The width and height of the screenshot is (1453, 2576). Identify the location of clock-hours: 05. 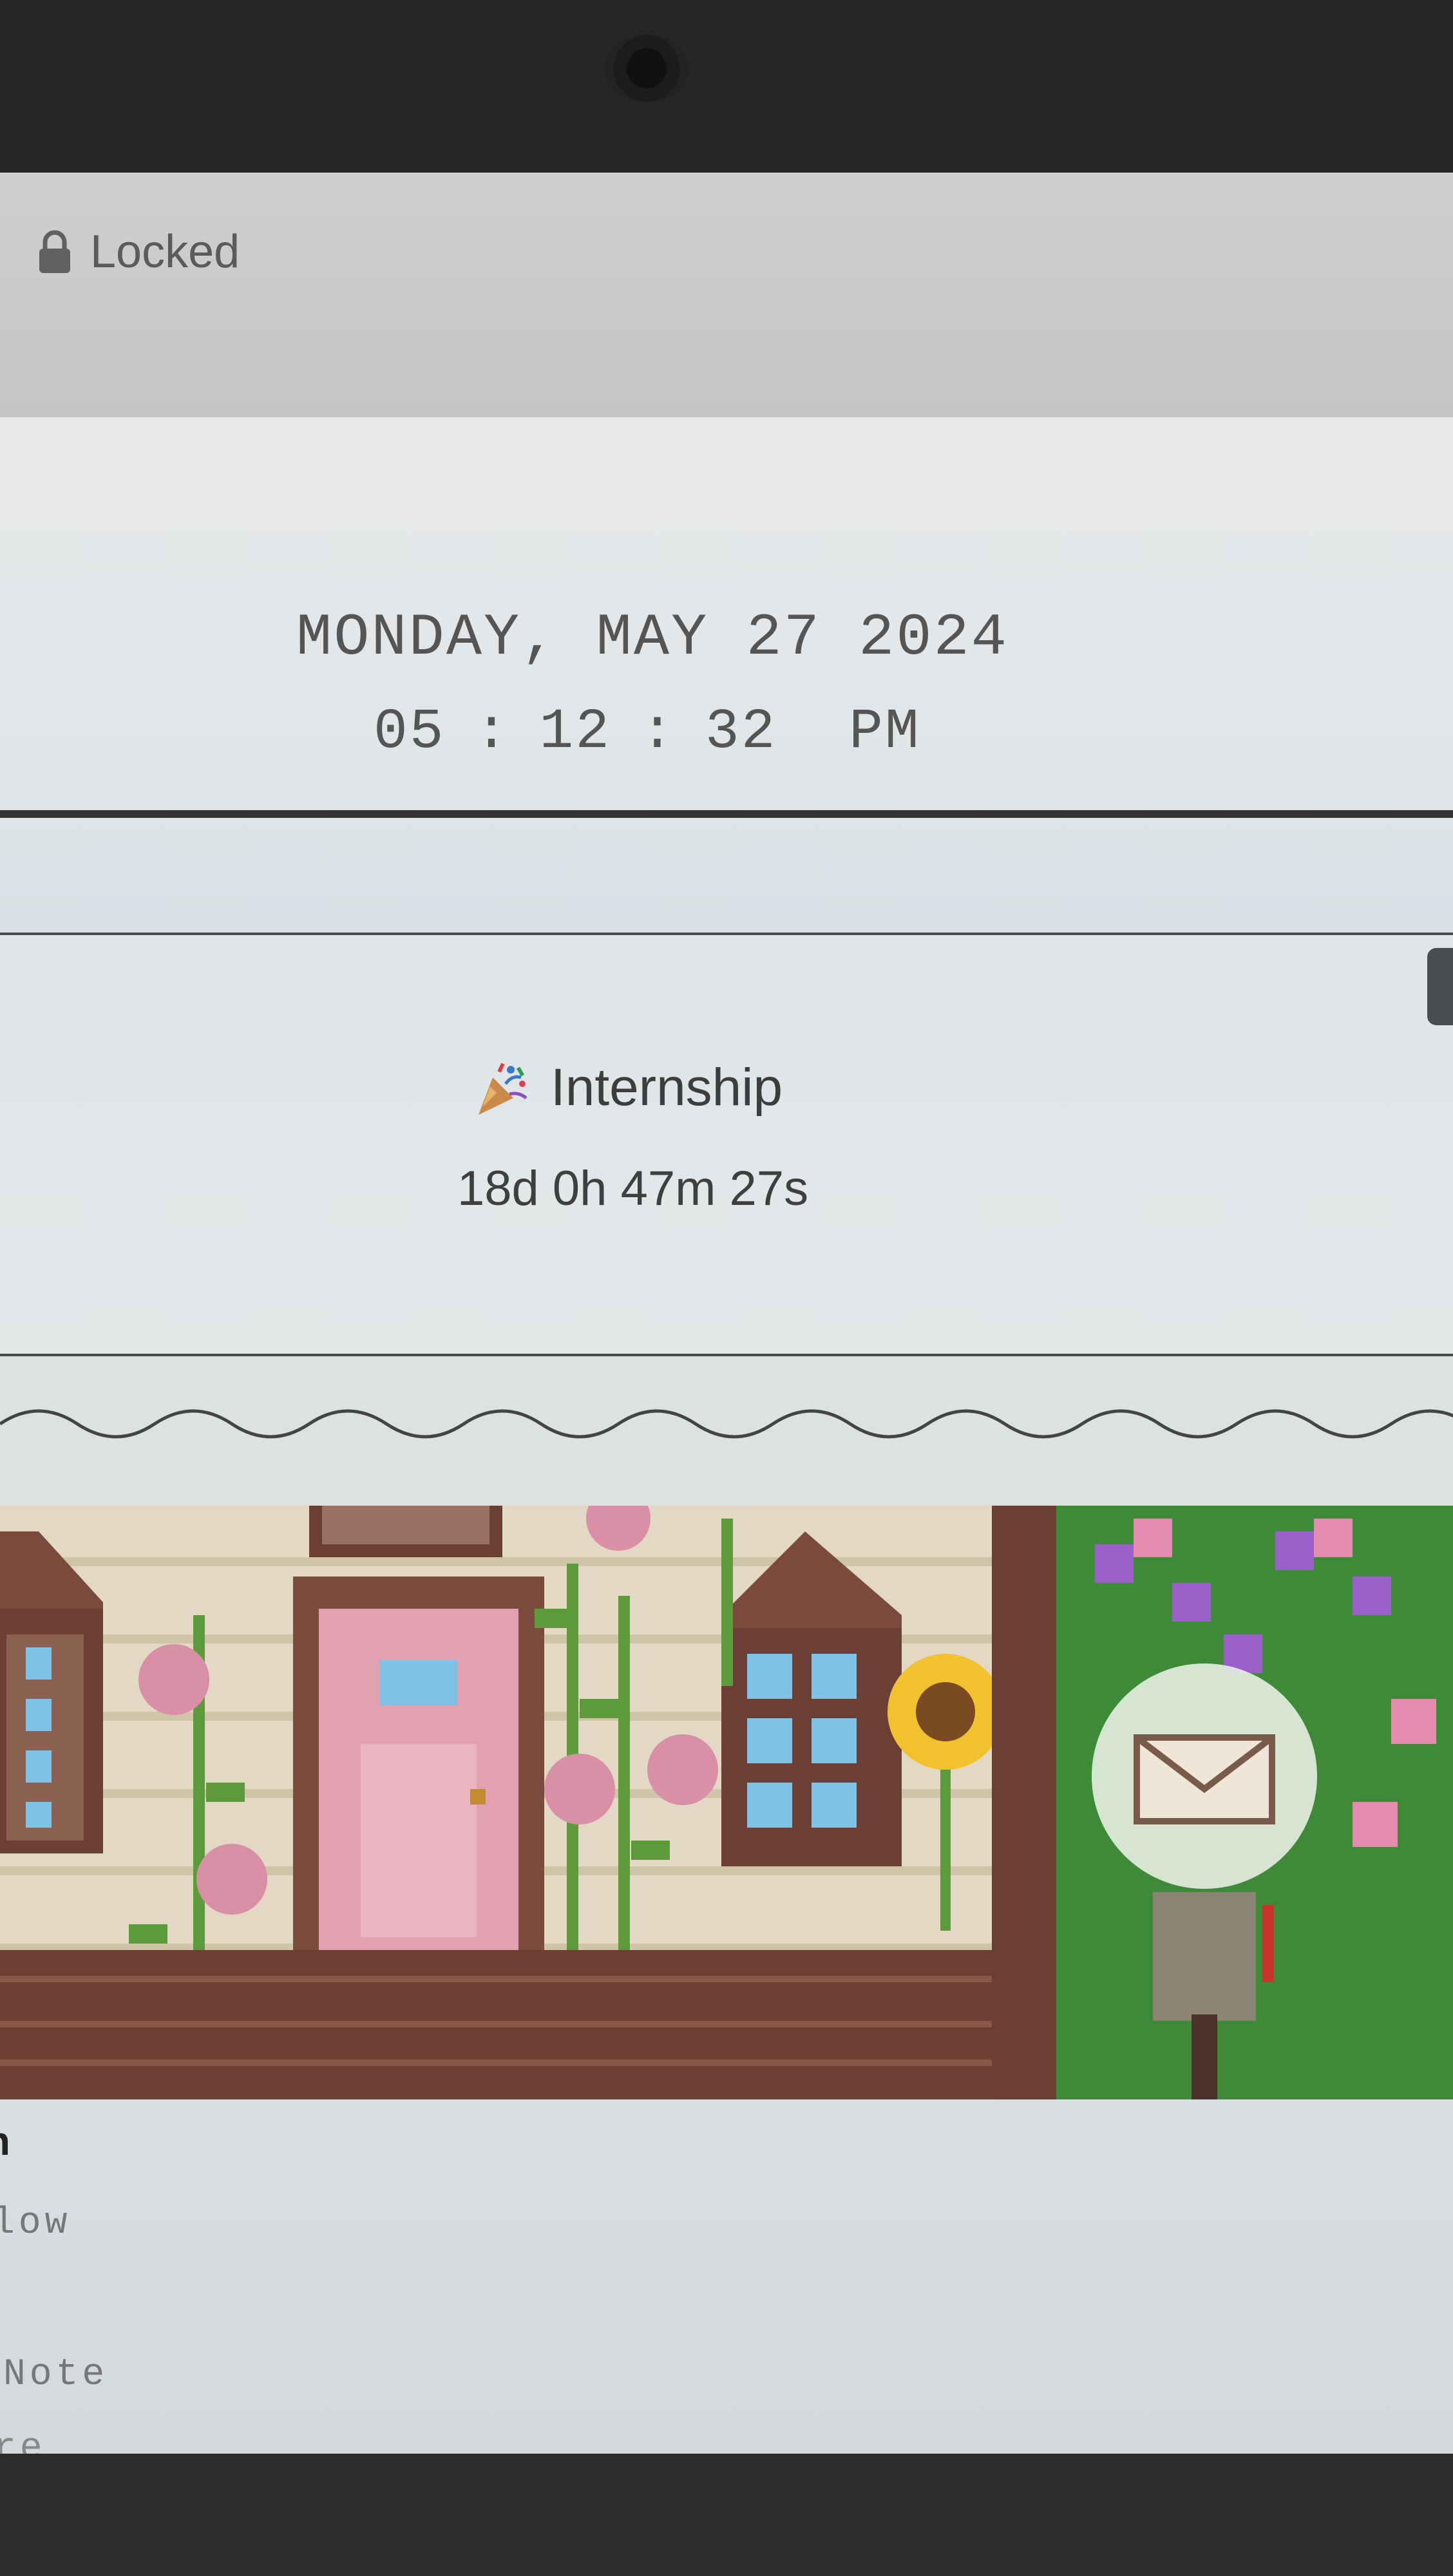
(410, 732).